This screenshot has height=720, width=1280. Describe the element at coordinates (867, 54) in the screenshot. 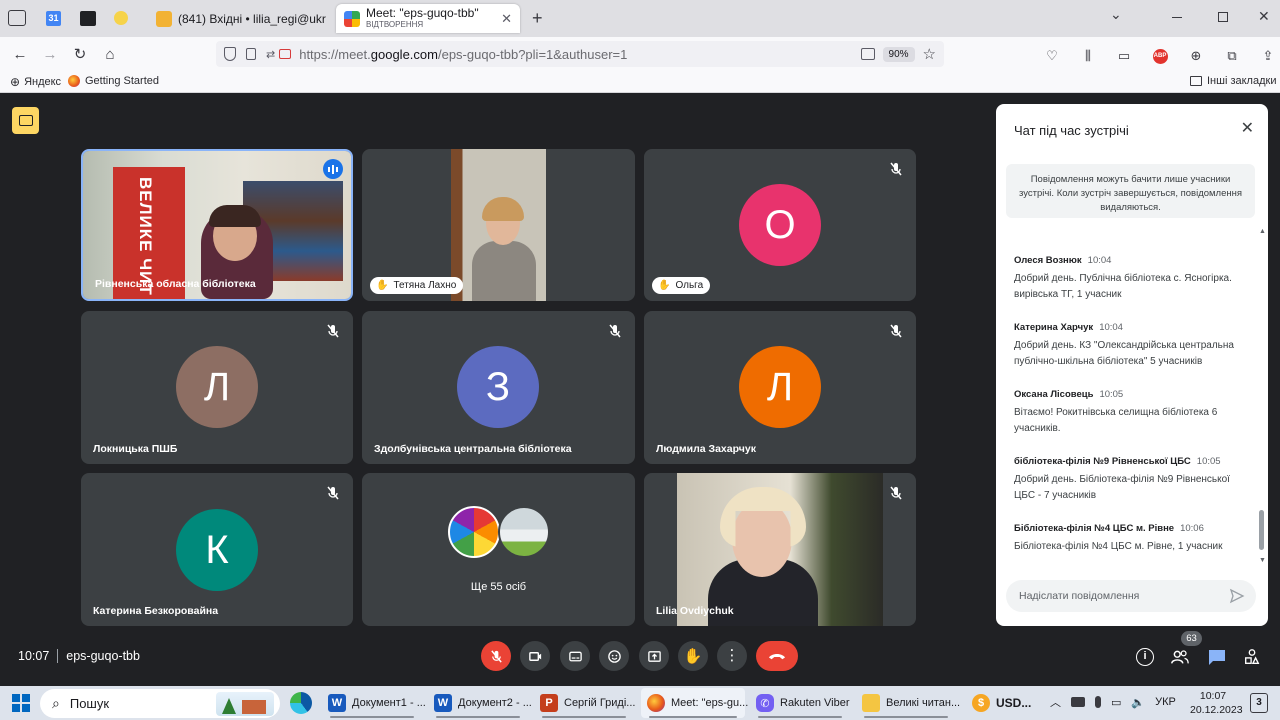

I see `screen-share-indicator-icon` at that location.